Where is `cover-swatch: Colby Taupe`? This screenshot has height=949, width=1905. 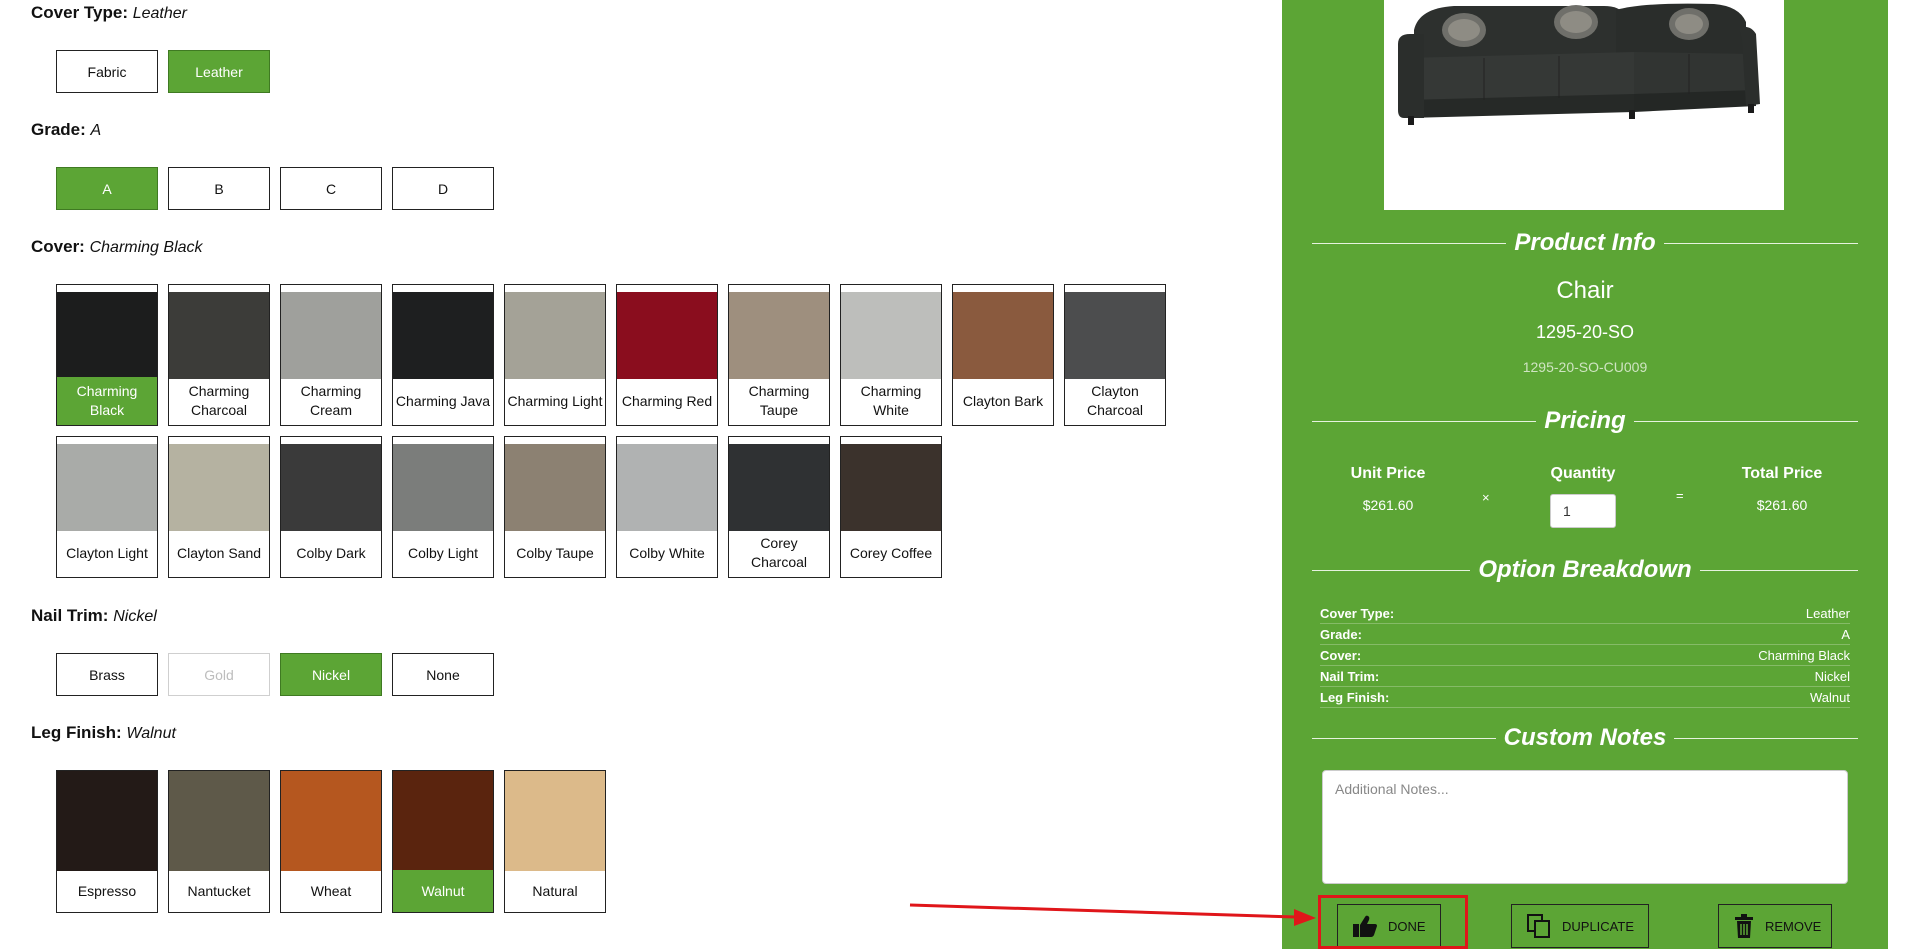 cover-swatch: Colby Taupe is located at coordinates (555, 507).